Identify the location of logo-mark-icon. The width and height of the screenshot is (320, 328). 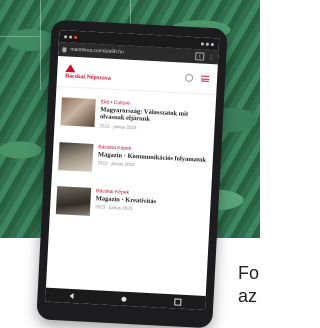
(70, 68).